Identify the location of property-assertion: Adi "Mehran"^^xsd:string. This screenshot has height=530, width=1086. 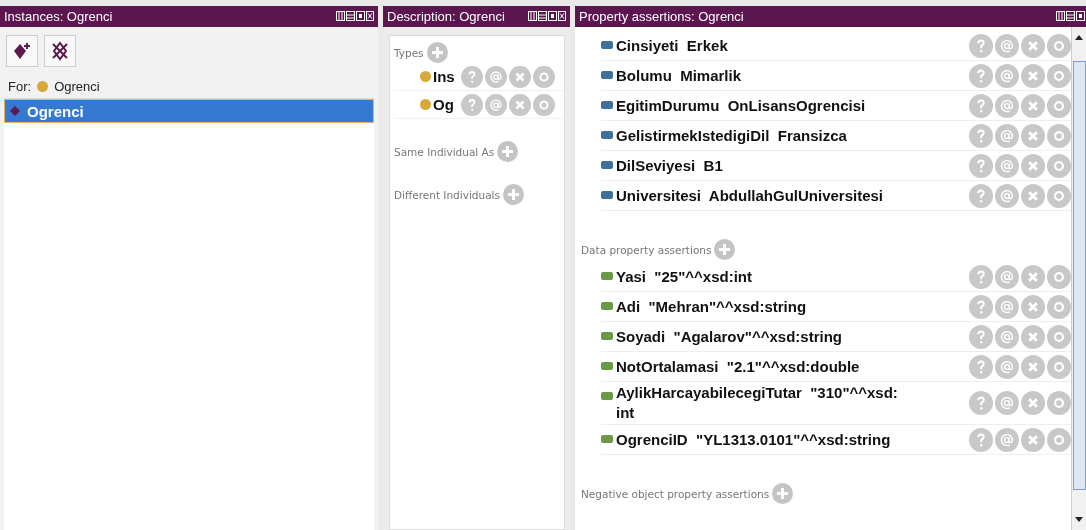
(712, 306).